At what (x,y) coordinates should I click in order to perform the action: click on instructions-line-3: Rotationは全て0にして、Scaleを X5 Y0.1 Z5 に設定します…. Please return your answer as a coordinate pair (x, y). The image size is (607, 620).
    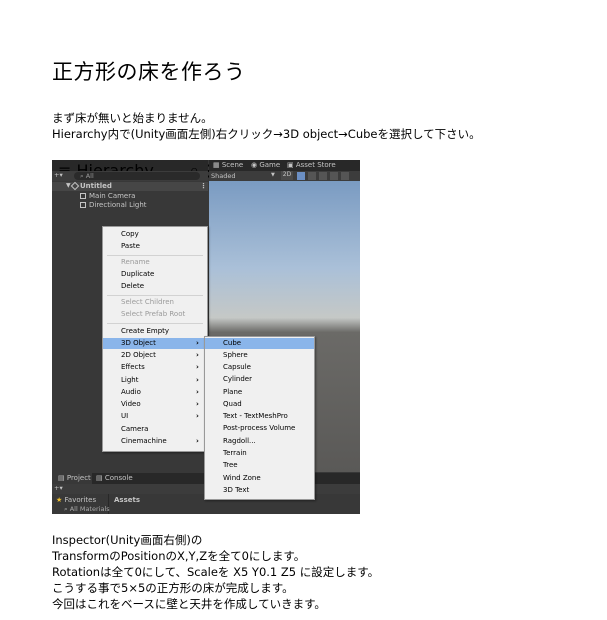
    Looking at the image, I should click on (216, 572).